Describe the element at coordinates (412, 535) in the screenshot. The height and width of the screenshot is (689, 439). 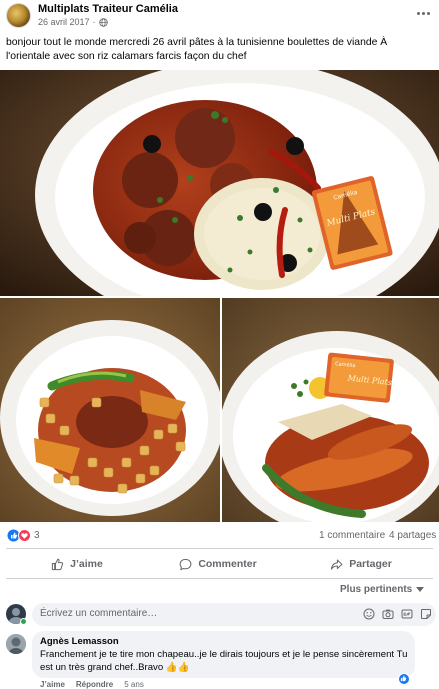
I see `share-count-link: 4 partages` at that location.